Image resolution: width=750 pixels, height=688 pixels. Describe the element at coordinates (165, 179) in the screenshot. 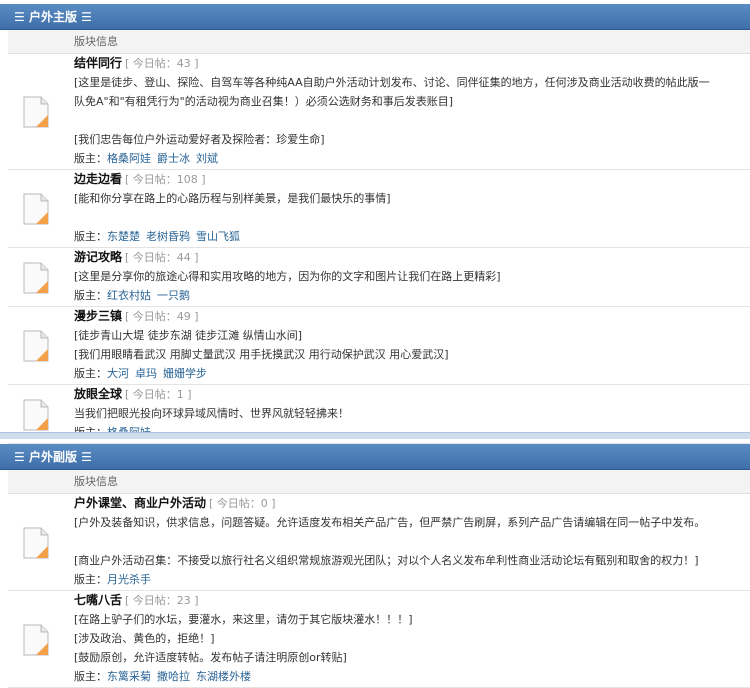

I see `today-post-count: [ 今日帖：108 ]` at that location.